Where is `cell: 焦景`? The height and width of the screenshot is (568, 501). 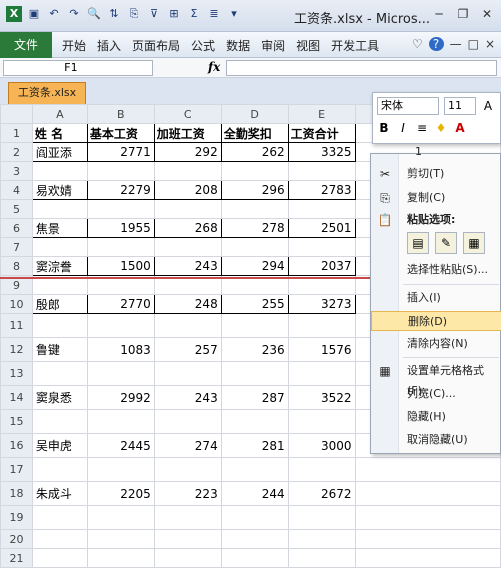
cell: 焦景 is located at coordinates (59, 228).